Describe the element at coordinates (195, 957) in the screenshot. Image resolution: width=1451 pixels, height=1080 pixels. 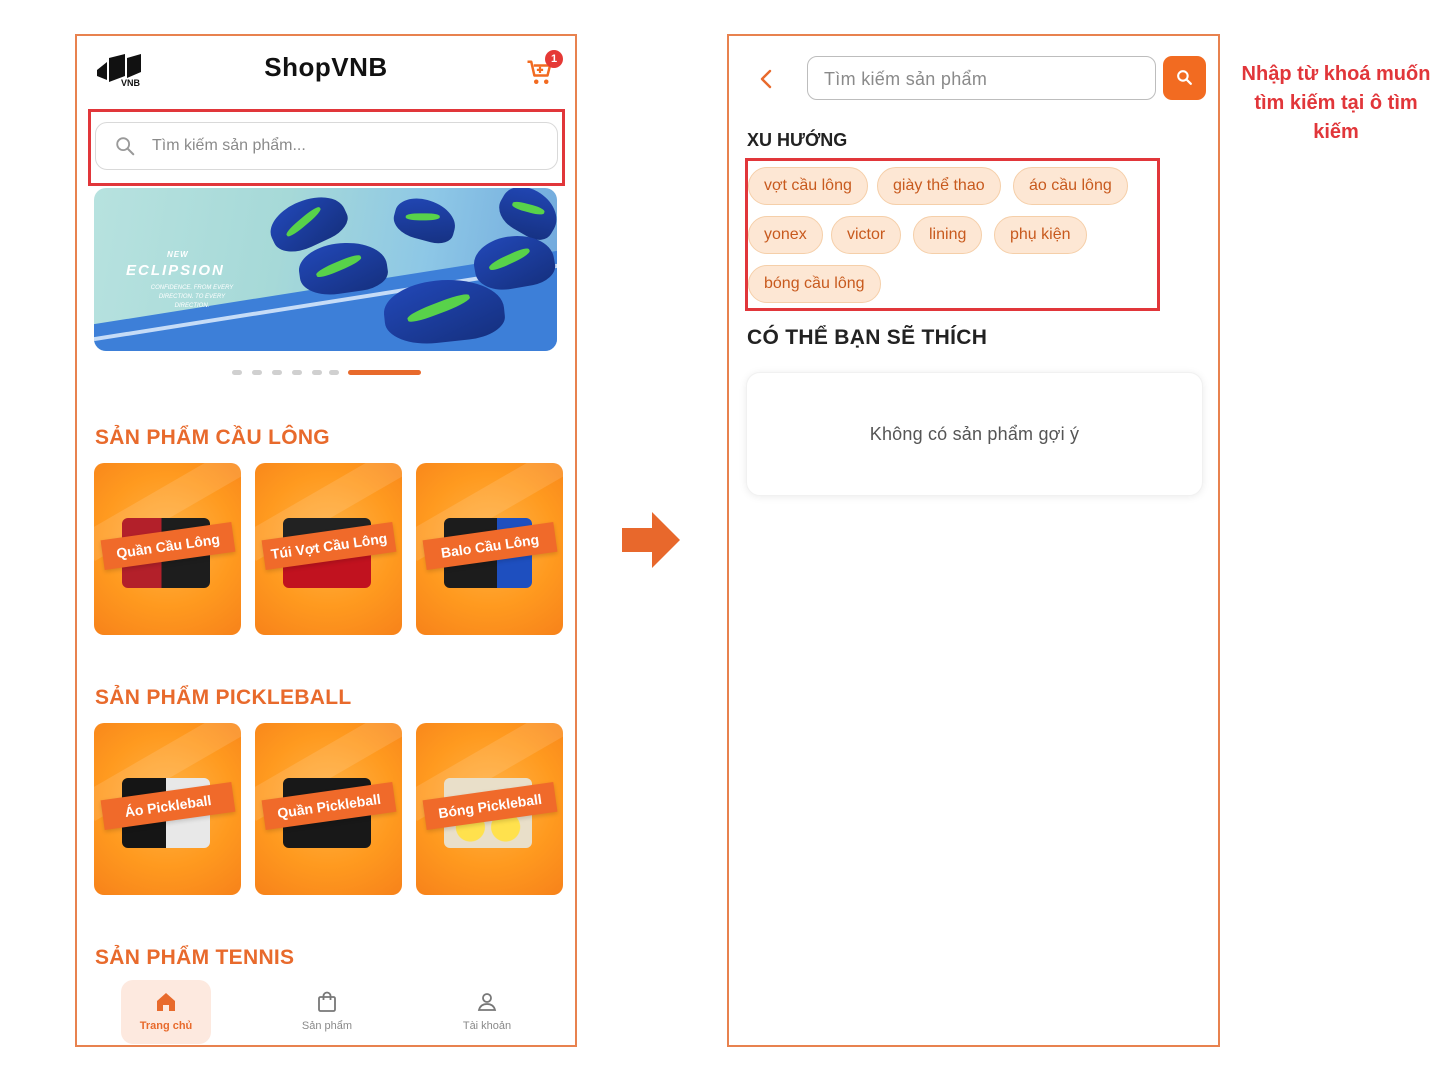
I see `section-title-tennis: SẢN PHẨM TENNIS` at that location.